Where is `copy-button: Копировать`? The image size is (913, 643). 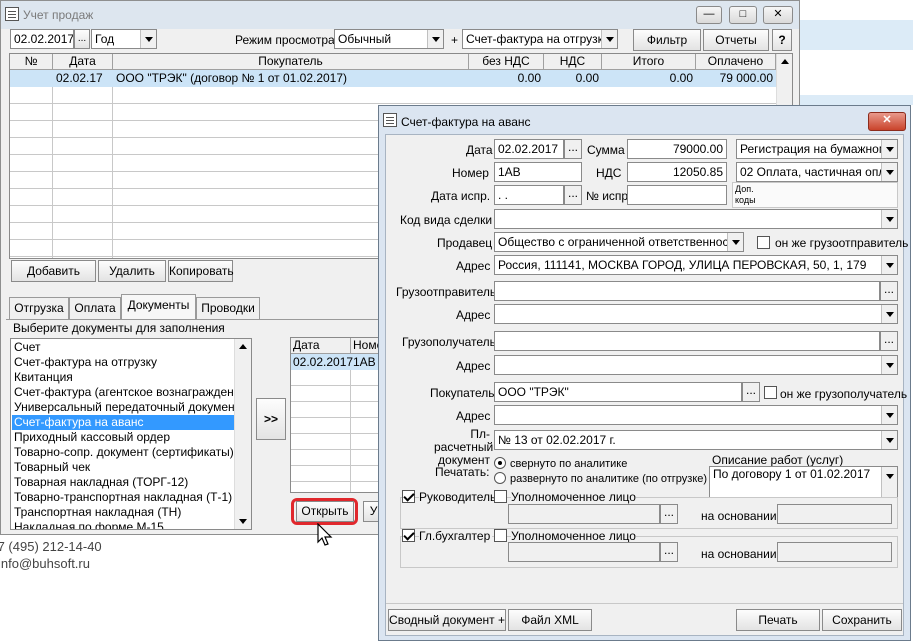
copy-button: Копировать is located at coordinates (201, 271).